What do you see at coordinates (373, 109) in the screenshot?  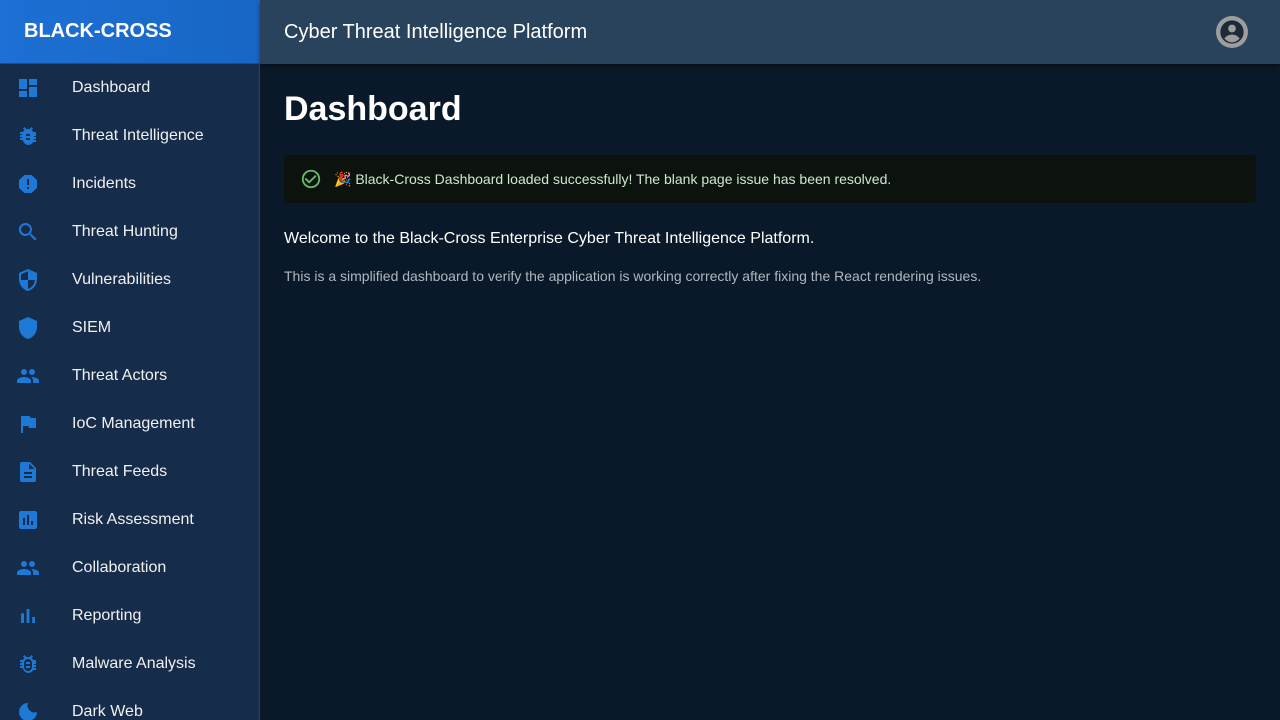 I see `page-title: Dashboard` at bounding box center [373, 109].